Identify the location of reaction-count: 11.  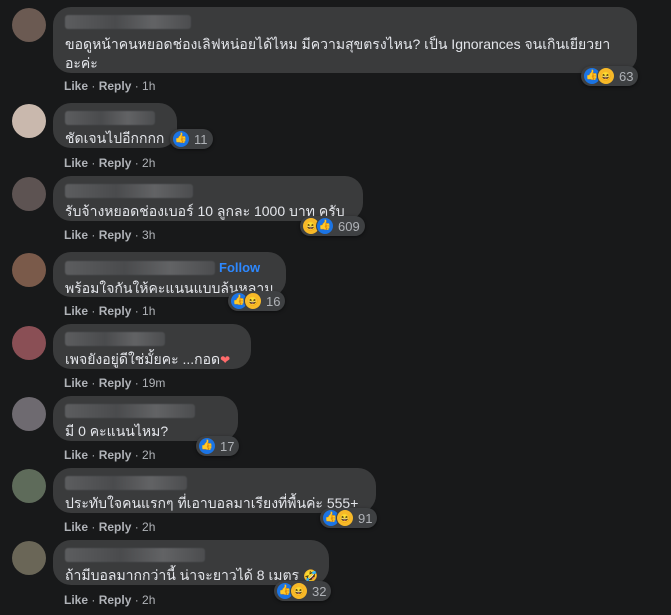
(201, 139).